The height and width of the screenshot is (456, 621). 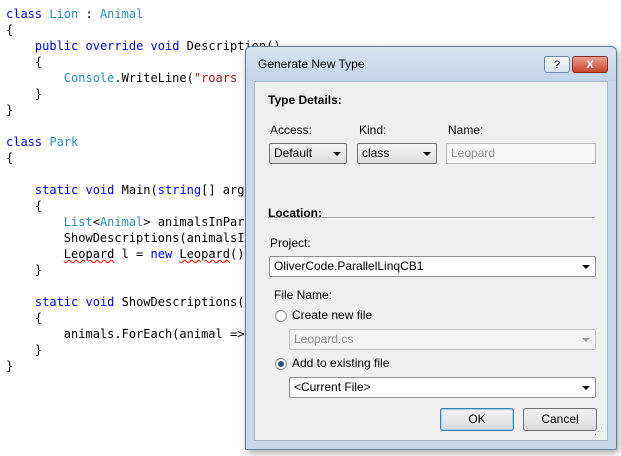 I want to click on code-line: Console.WriteLine("roars a, so click(x=129, y=78).